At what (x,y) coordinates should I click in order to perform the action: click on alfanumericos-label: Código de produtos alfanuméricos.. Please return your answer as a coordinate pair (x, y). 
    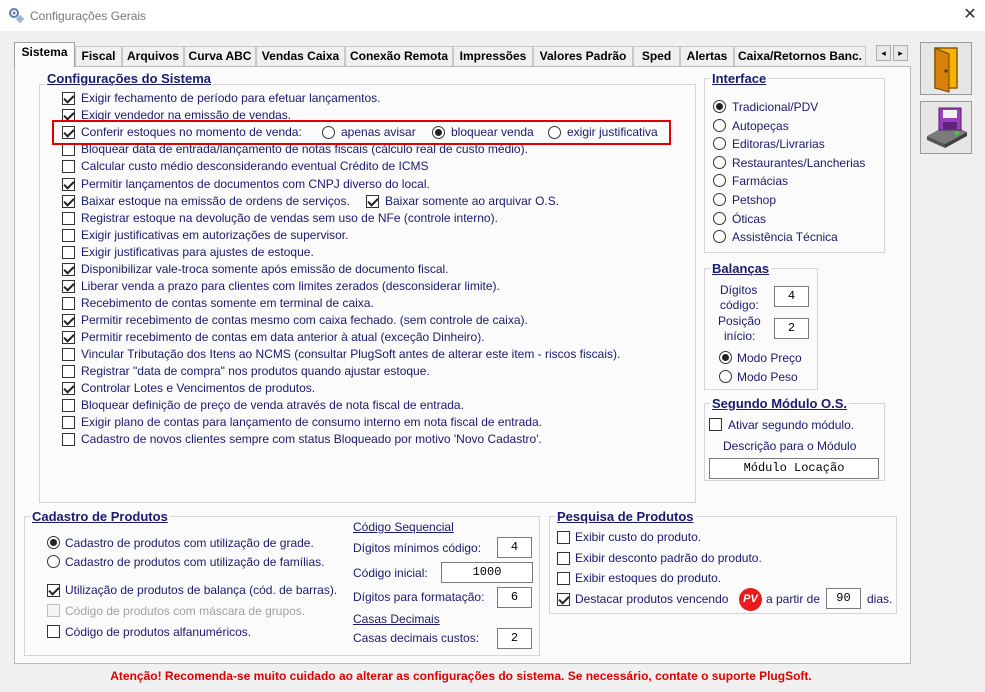
    Looking at the image, I should click on (158, 632).